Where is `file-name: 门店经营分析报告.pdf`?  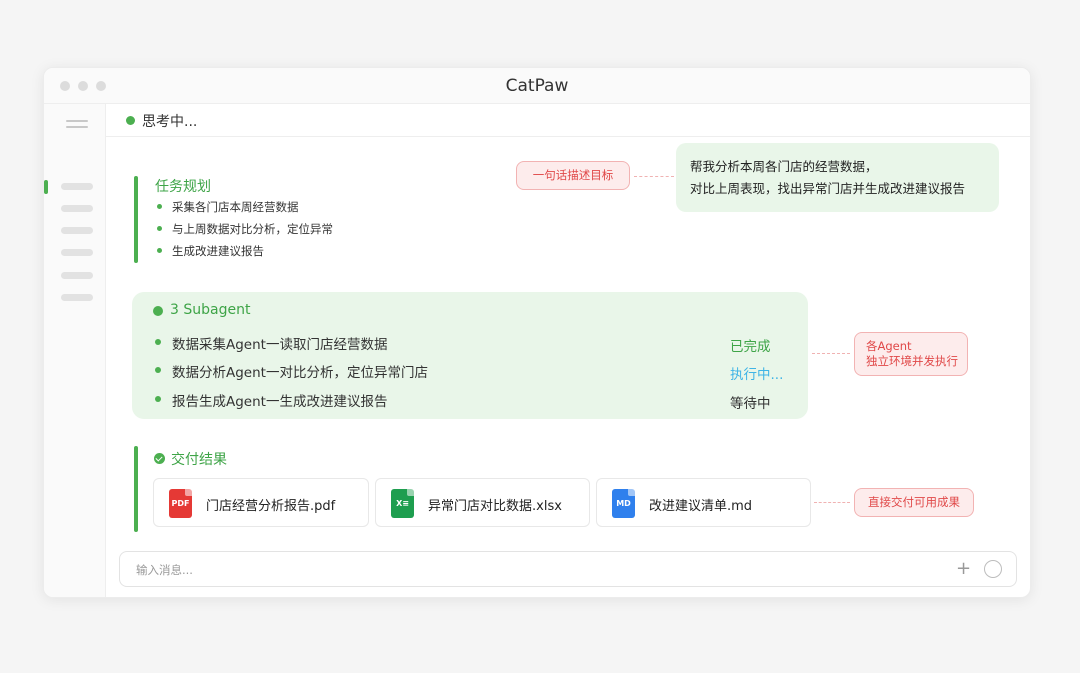
file-name: 门店经营分析报告.pdf is located at coordinates (271, 506).